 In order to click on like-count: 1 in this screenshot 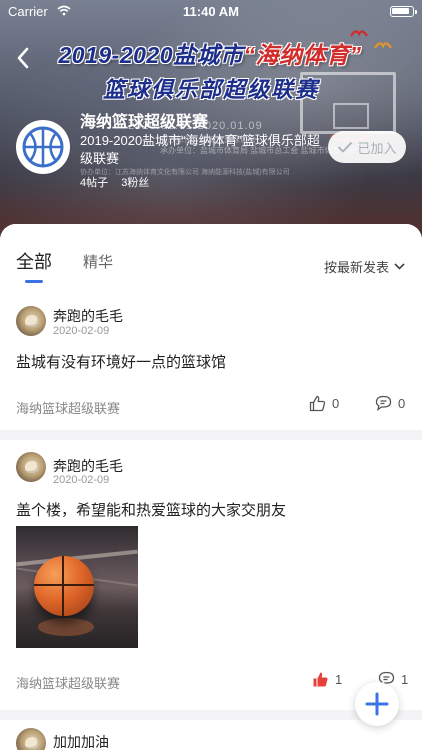, I will do `click(339, 679)`.